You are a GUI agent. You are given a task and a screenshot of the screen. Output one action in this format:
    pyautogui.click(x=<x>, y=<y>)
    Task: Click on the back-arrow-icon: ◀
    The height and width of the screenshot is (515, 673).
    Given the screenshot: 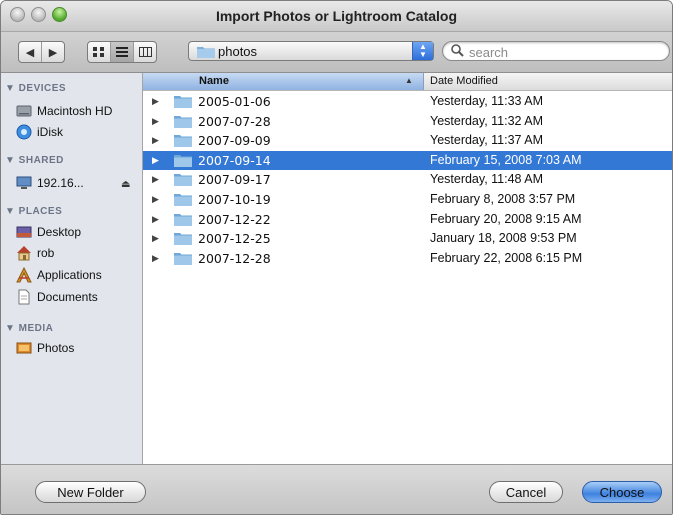 What is the action you would take?
    pyautogui.click(x=30, y=52)
    